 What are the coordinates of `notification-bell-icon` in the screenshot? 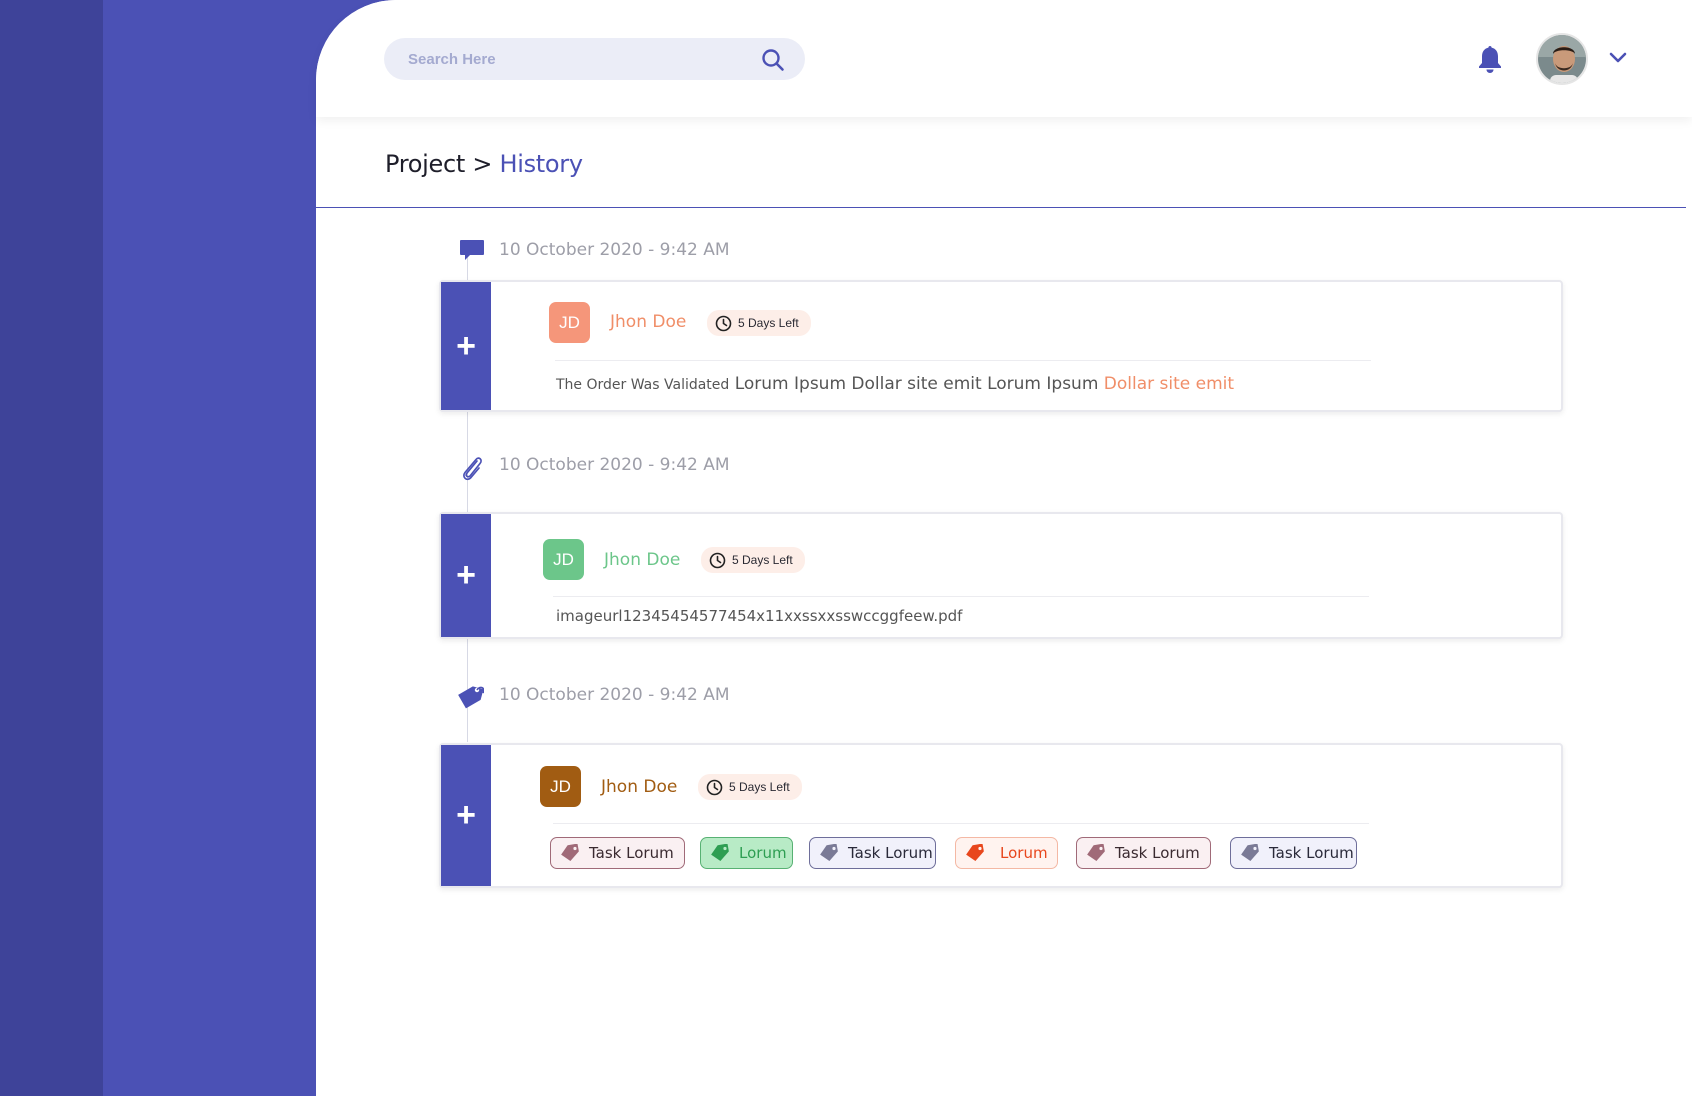 It's located at (1490, 59).